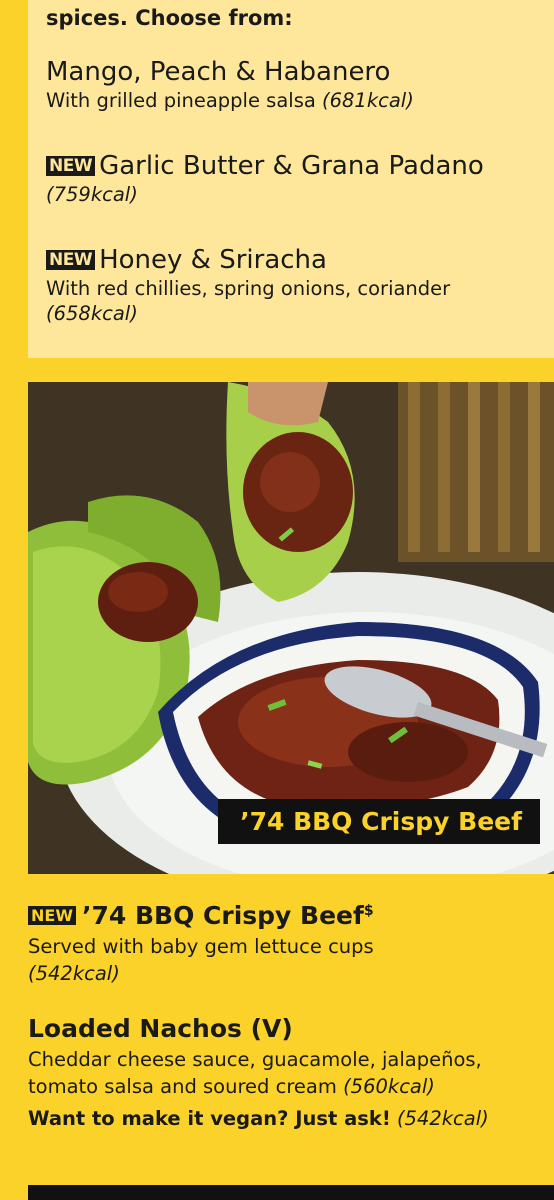 This screenshot has width=554, height=1200. What do you see at coordinates (291, 1192) in the screenshot?
I see `next-section-banner` at bounding box center [291, 1192].